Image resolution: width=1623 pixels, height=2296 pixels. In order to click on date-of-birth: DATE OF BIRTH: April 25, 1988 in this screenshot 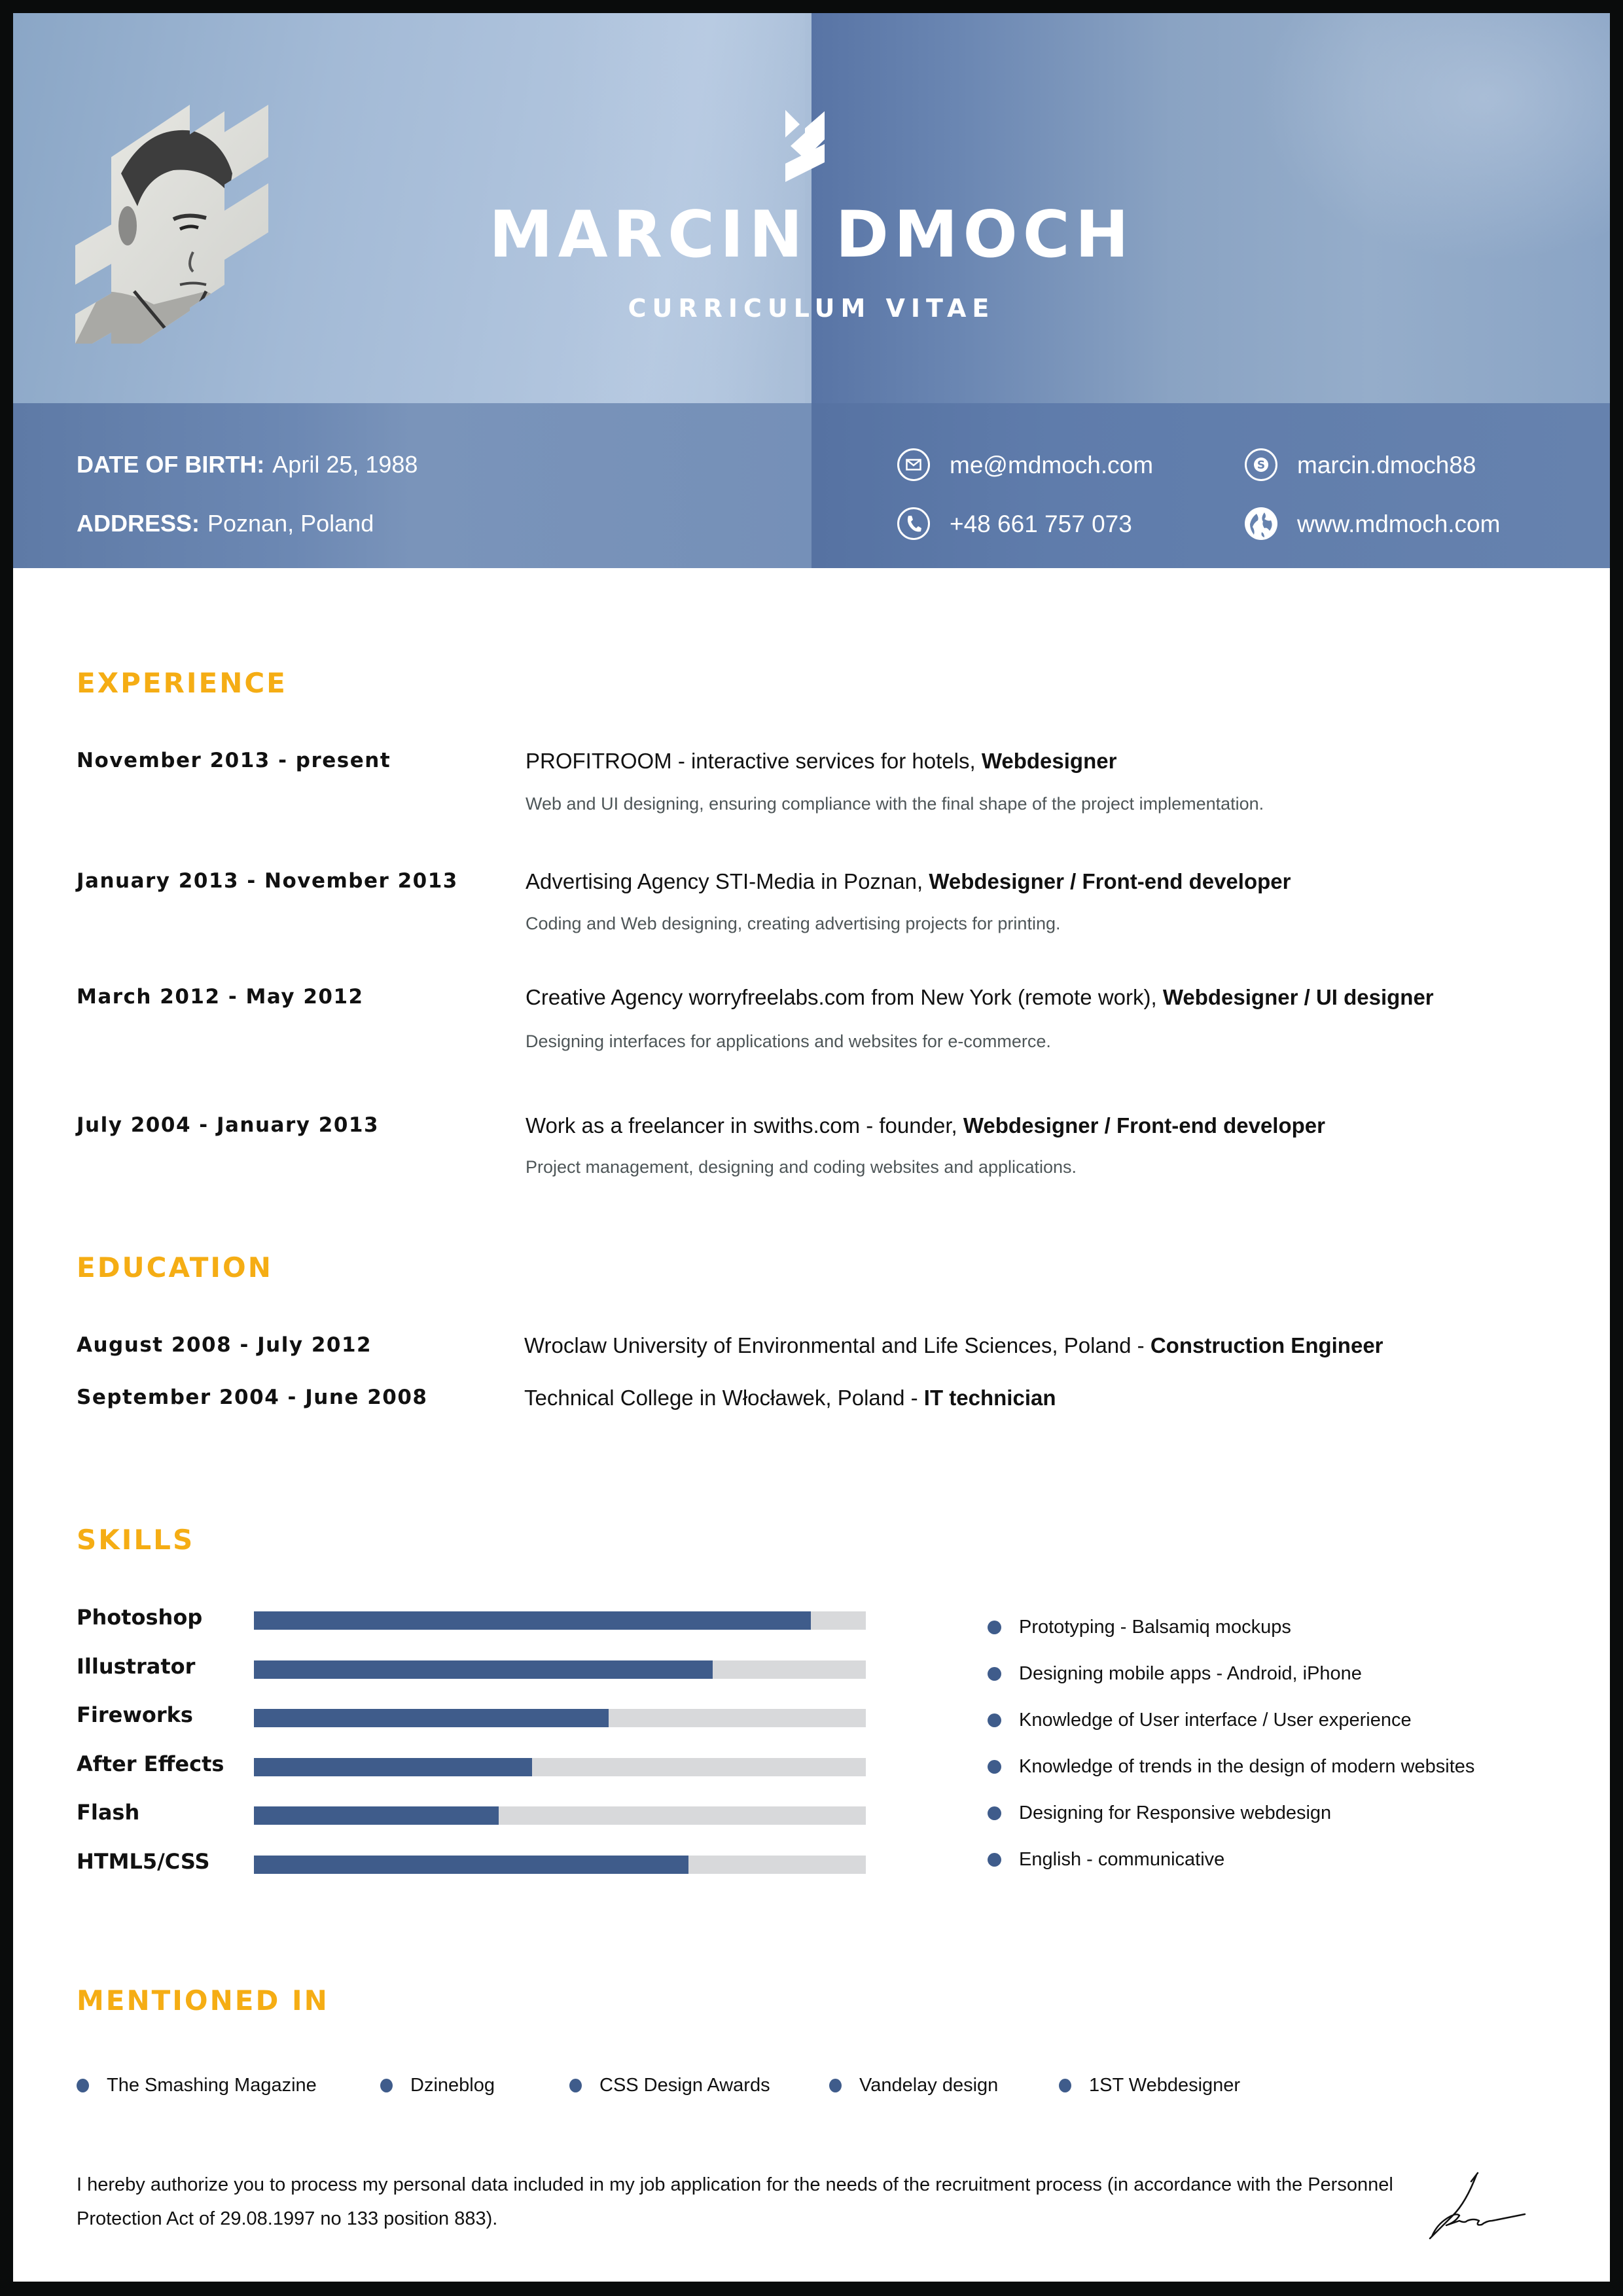, I will do `click(247, 464)`.